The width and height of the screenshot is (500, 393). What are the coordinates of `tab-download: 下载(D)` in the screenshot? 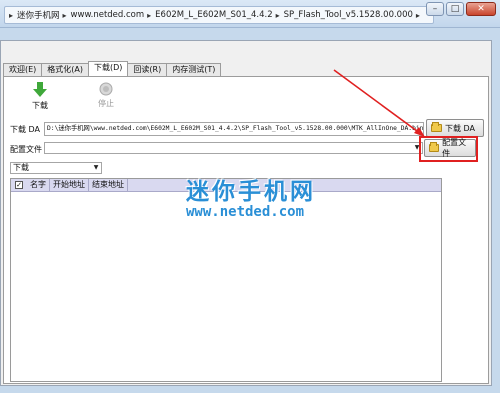 It's located at (108, 68).